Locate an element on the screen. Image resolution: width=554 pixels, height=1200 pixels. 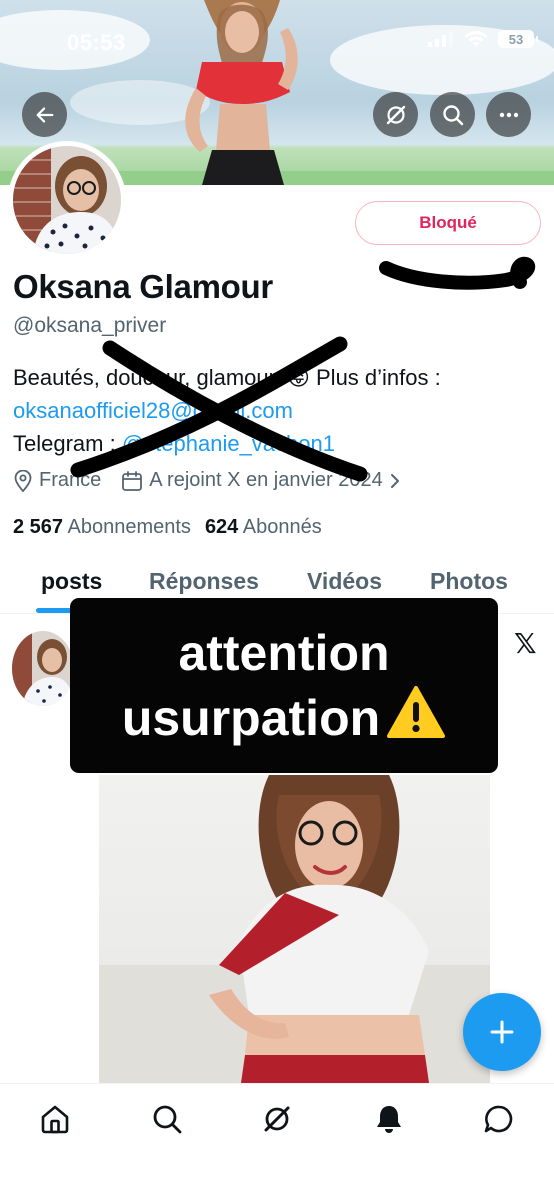
post-avatar-photo is located at coordinates (43, 668).